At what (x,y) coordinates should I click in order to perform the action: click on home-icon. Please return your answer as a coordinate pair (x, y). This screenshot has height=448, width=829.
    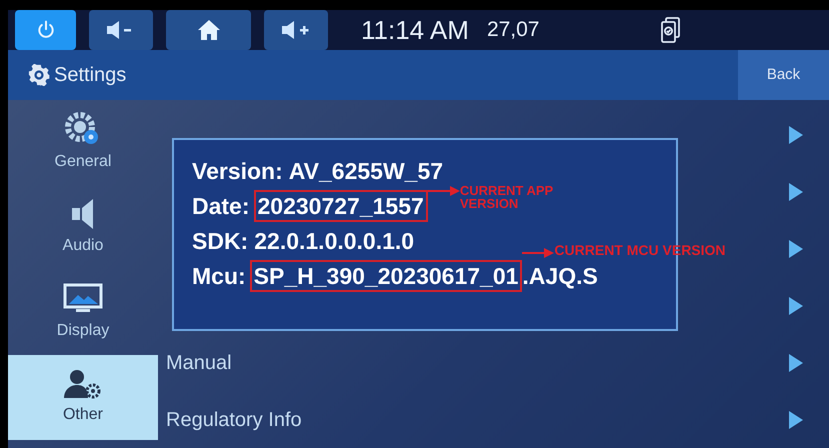
    Looking at the image, I should click on (208, 30).